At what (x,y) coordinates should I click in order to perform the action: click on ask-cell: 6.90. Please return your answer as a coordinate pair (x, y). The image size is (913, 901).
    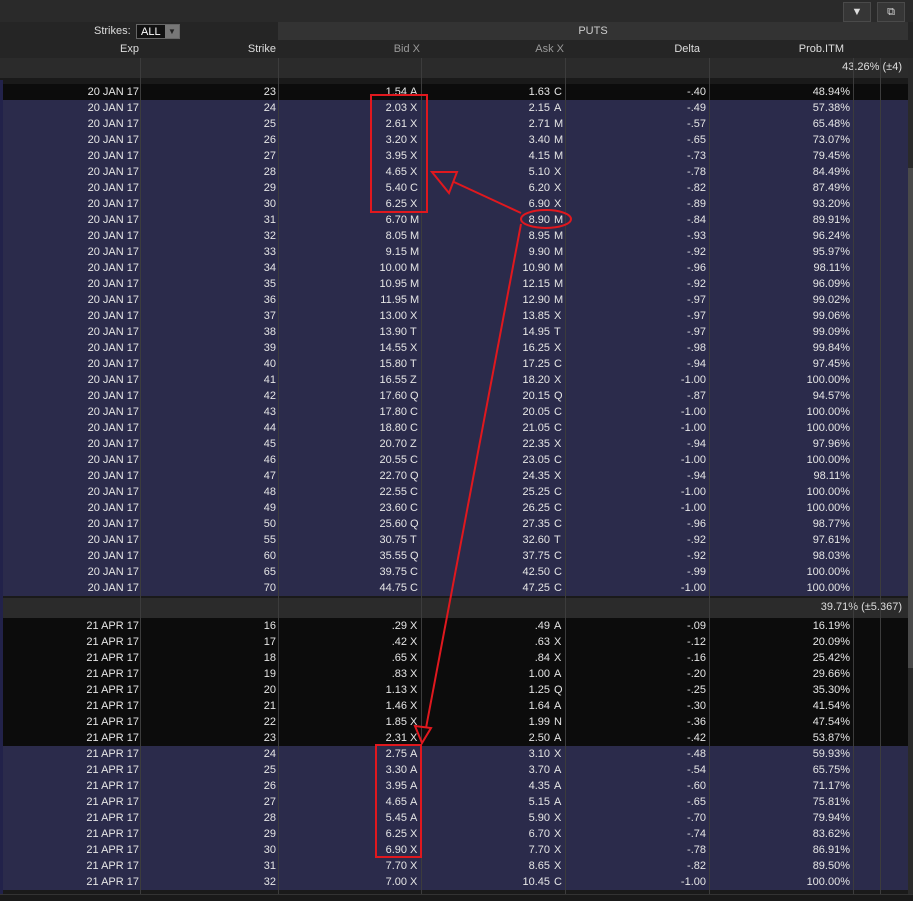
    Looking at the image, I should click on (486, 204).